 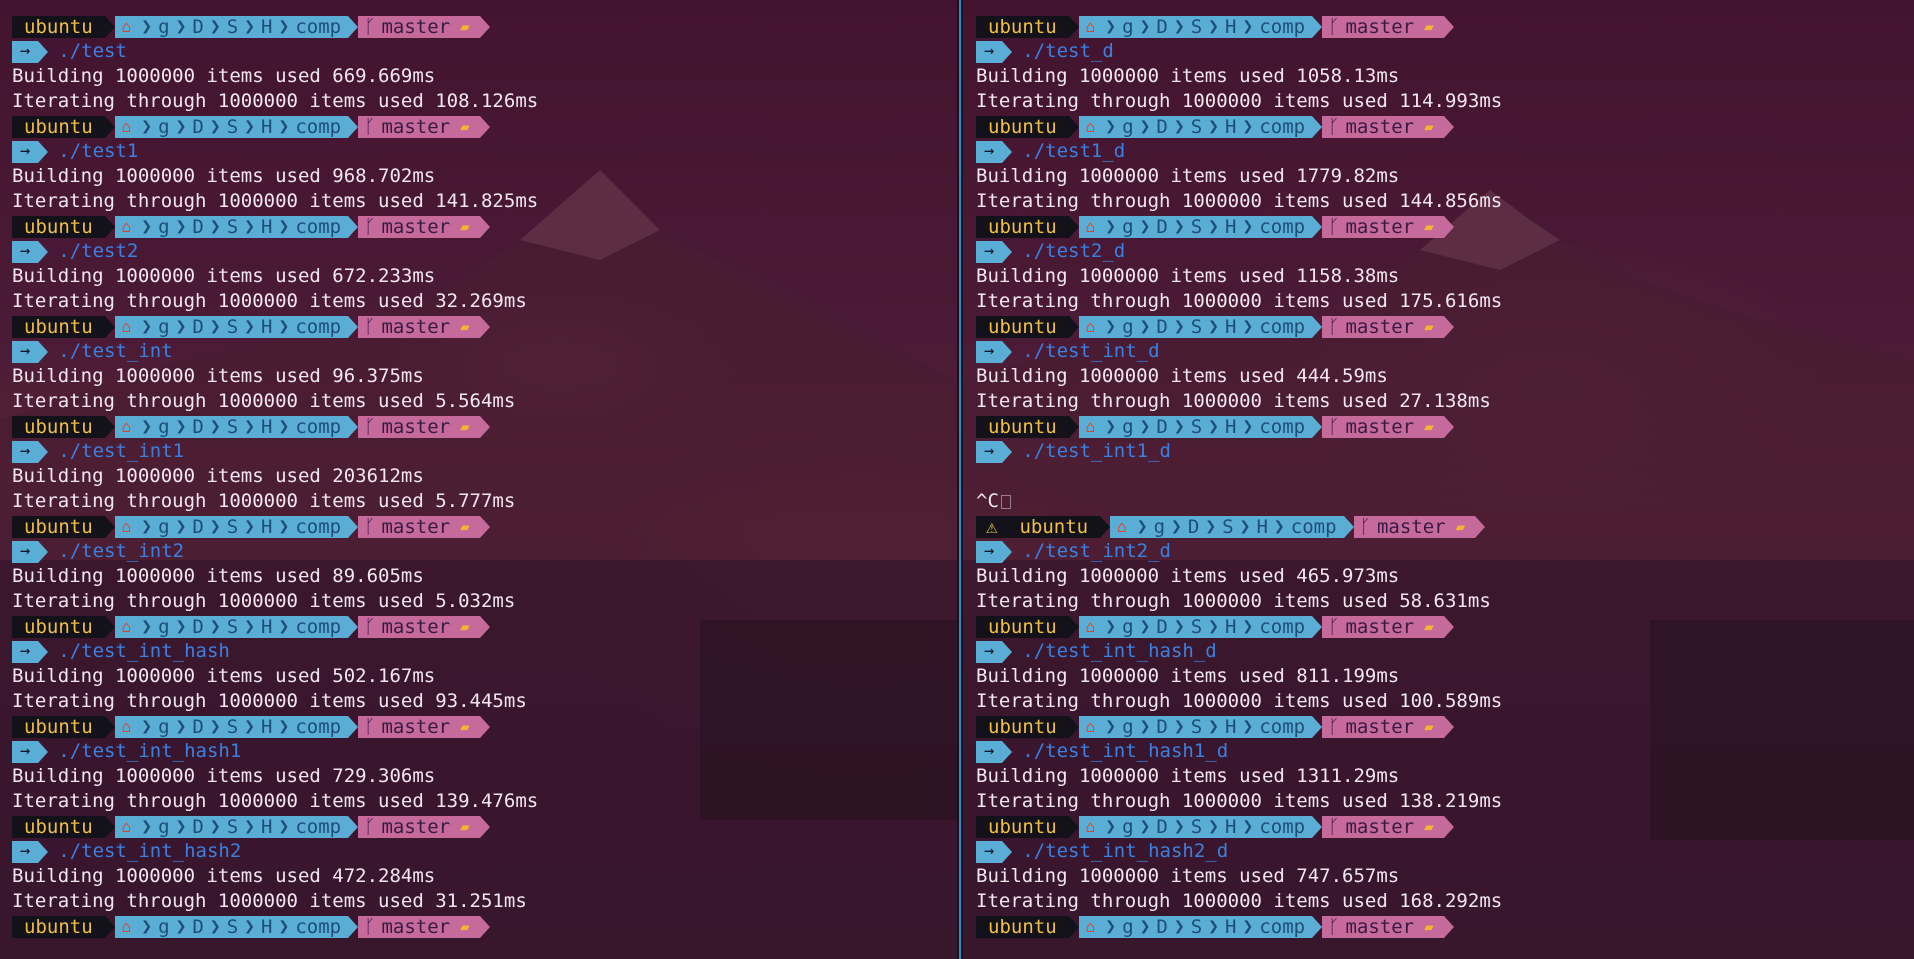 What do you see at coordinates (1096, 551) in the screenshot?
I see `command-text: ./test_int2_d` at bounding box center [1096, 551].